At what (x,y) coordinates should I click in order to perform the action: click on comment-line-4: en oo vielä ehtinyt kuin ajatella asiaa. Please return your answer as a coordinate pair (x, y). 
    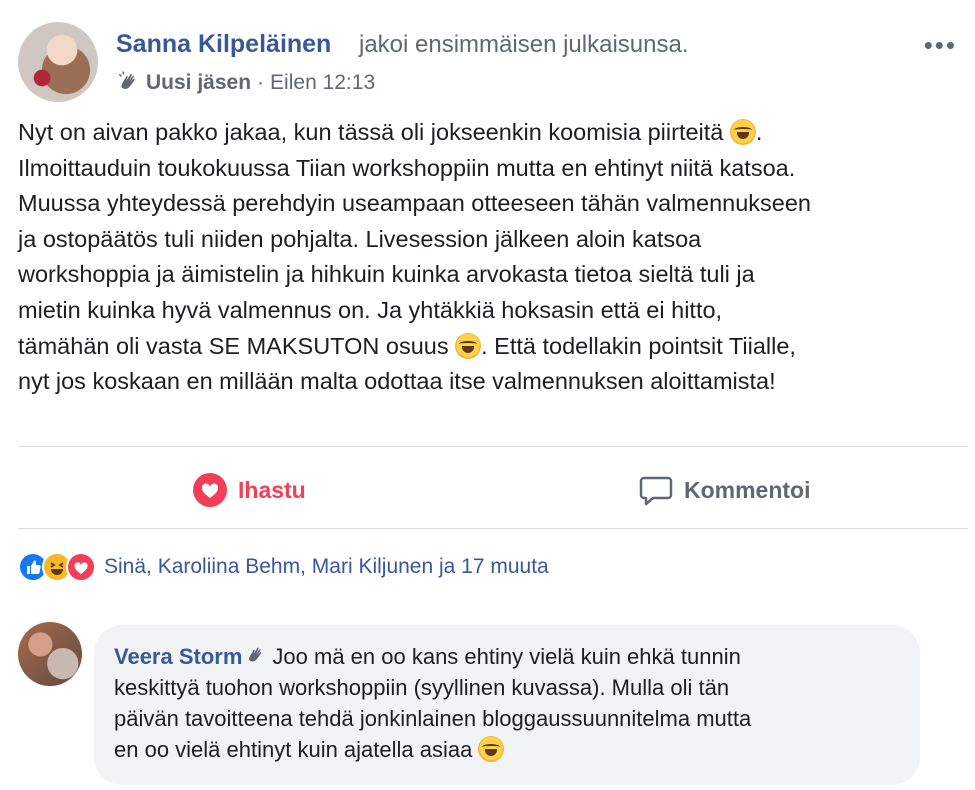
    Looking at the image, I should click on (293, 749).